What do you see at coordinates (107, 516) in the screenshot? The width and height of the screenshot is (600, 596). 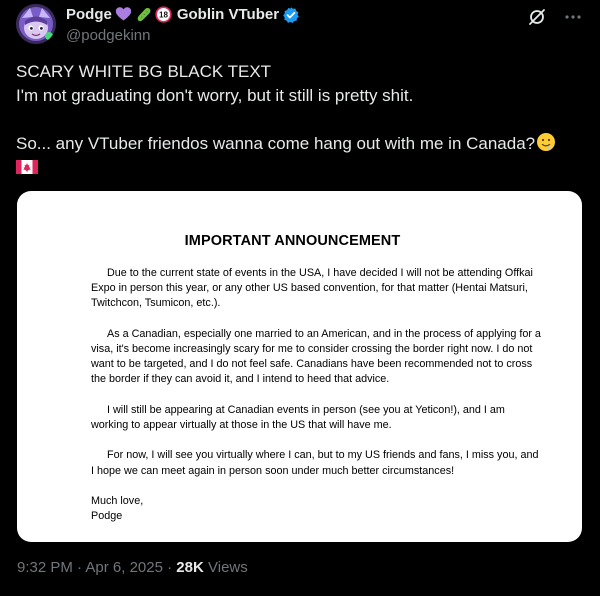 I see `announcement-signature: Podge` at bounding box center [107, 516].